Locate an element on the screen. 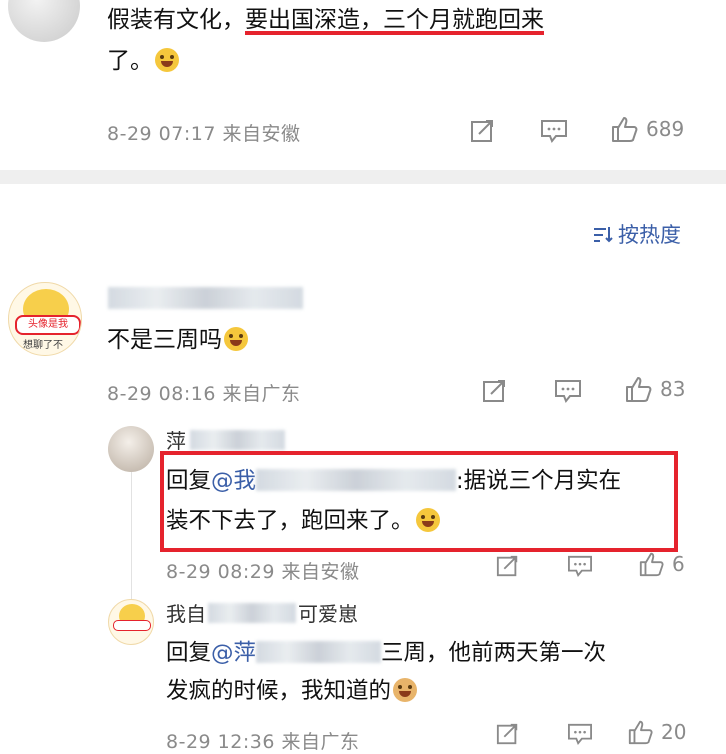 This screenshot has width=726, height=754. top-comment-meta: 8-29 07:17 来自安徽 is located at coordinates (204, 134).